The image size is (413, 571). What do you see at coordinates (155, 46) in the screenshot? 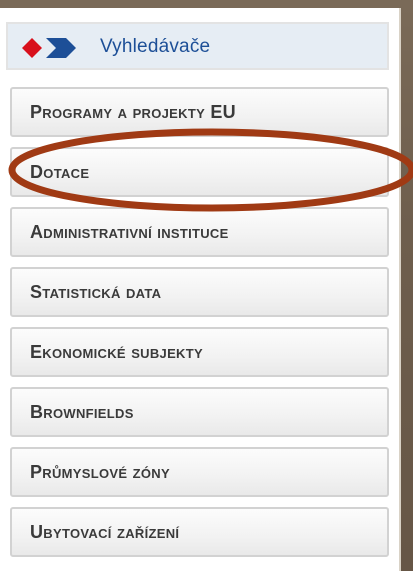
I see `panel-title: Vyhledávače` at bounding box center [155, 46].